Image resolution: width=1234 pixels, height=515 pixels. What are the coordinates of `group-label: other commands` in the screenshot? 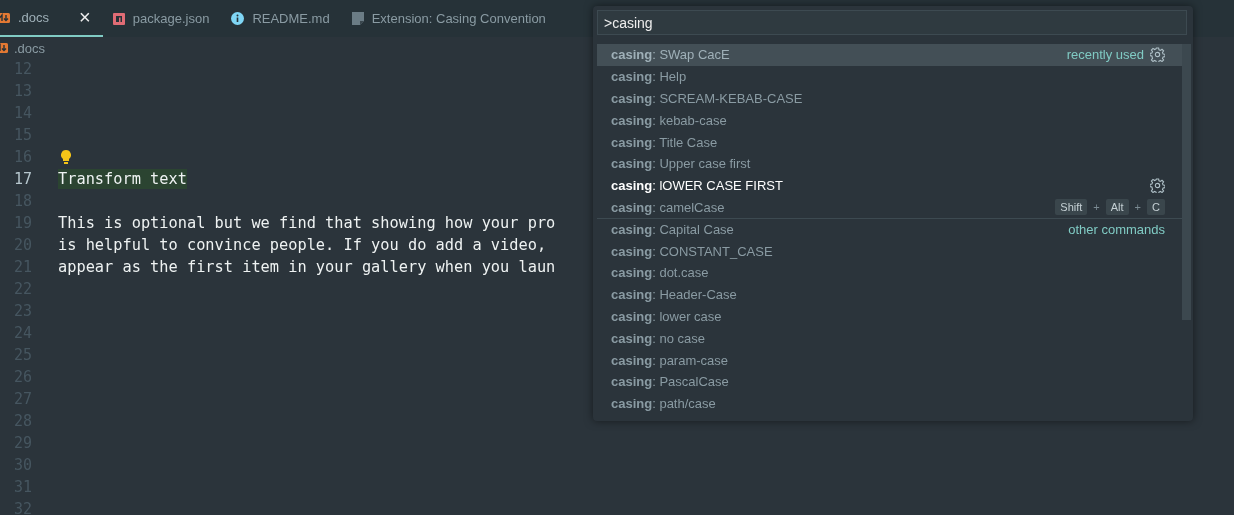 It's located at (1116, 230).